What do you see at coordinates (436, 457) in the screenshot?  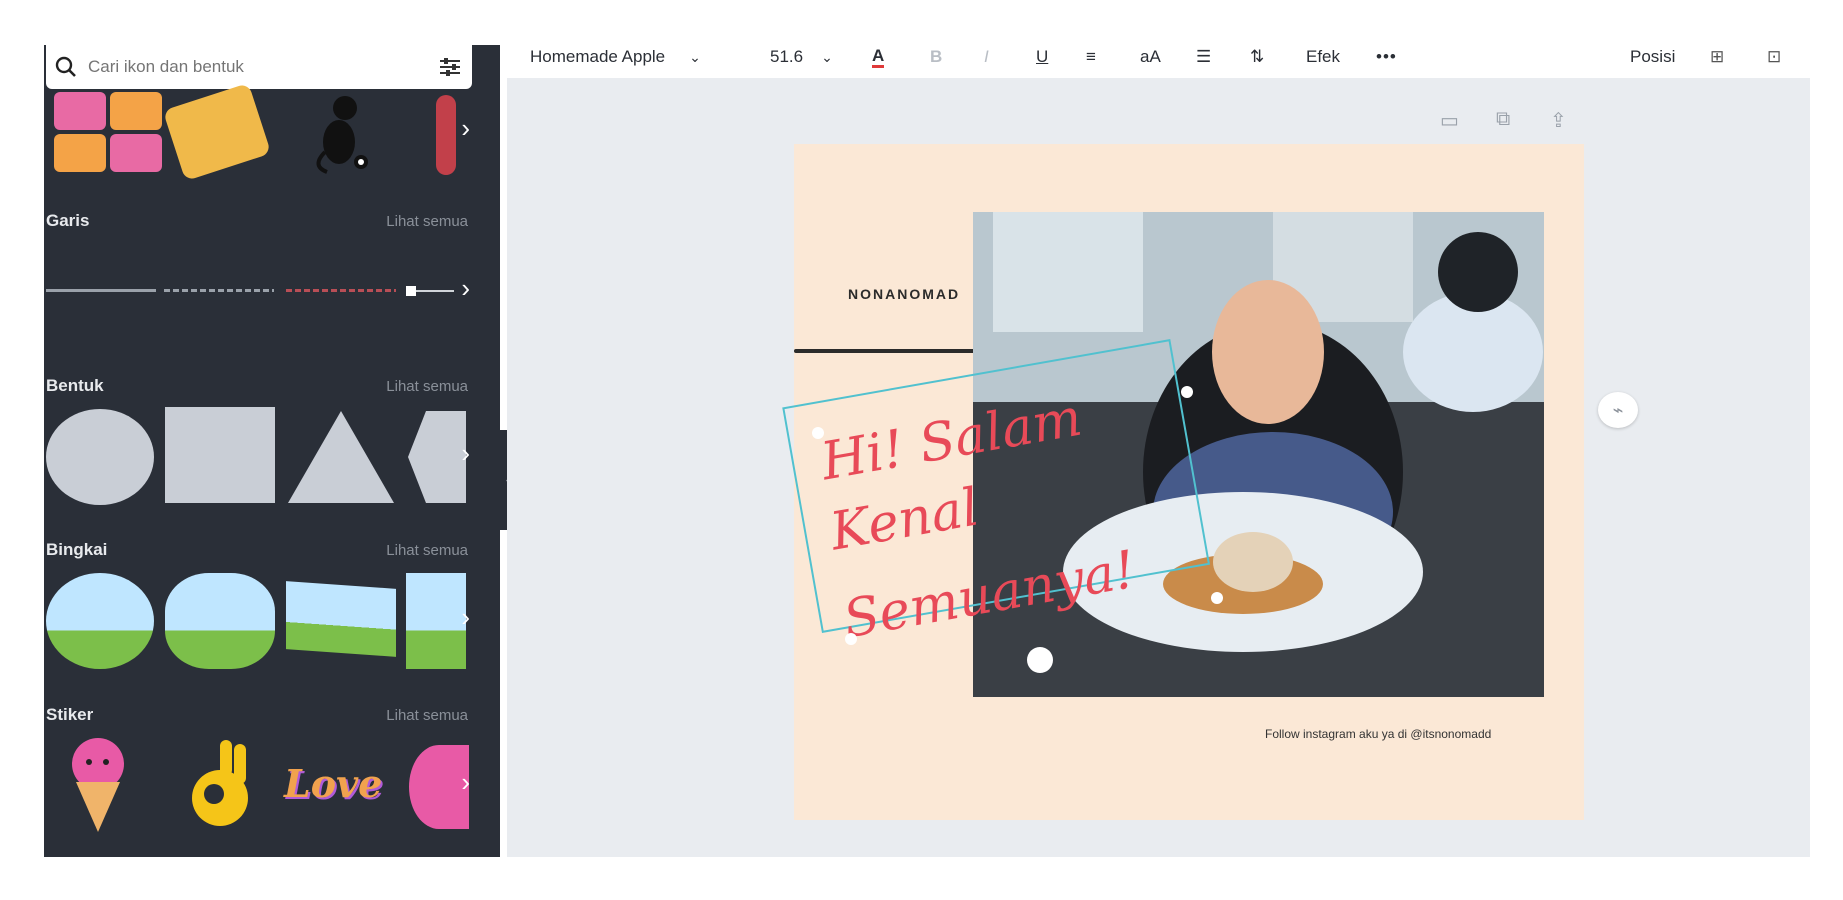 I see `shape-hexagon` at bounding box center [436, 457].